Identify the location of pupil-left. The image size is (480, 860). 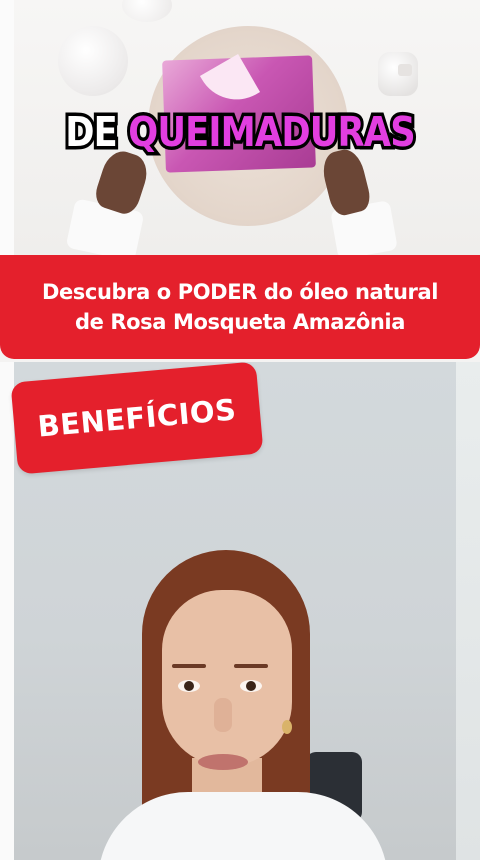
(189, 686).